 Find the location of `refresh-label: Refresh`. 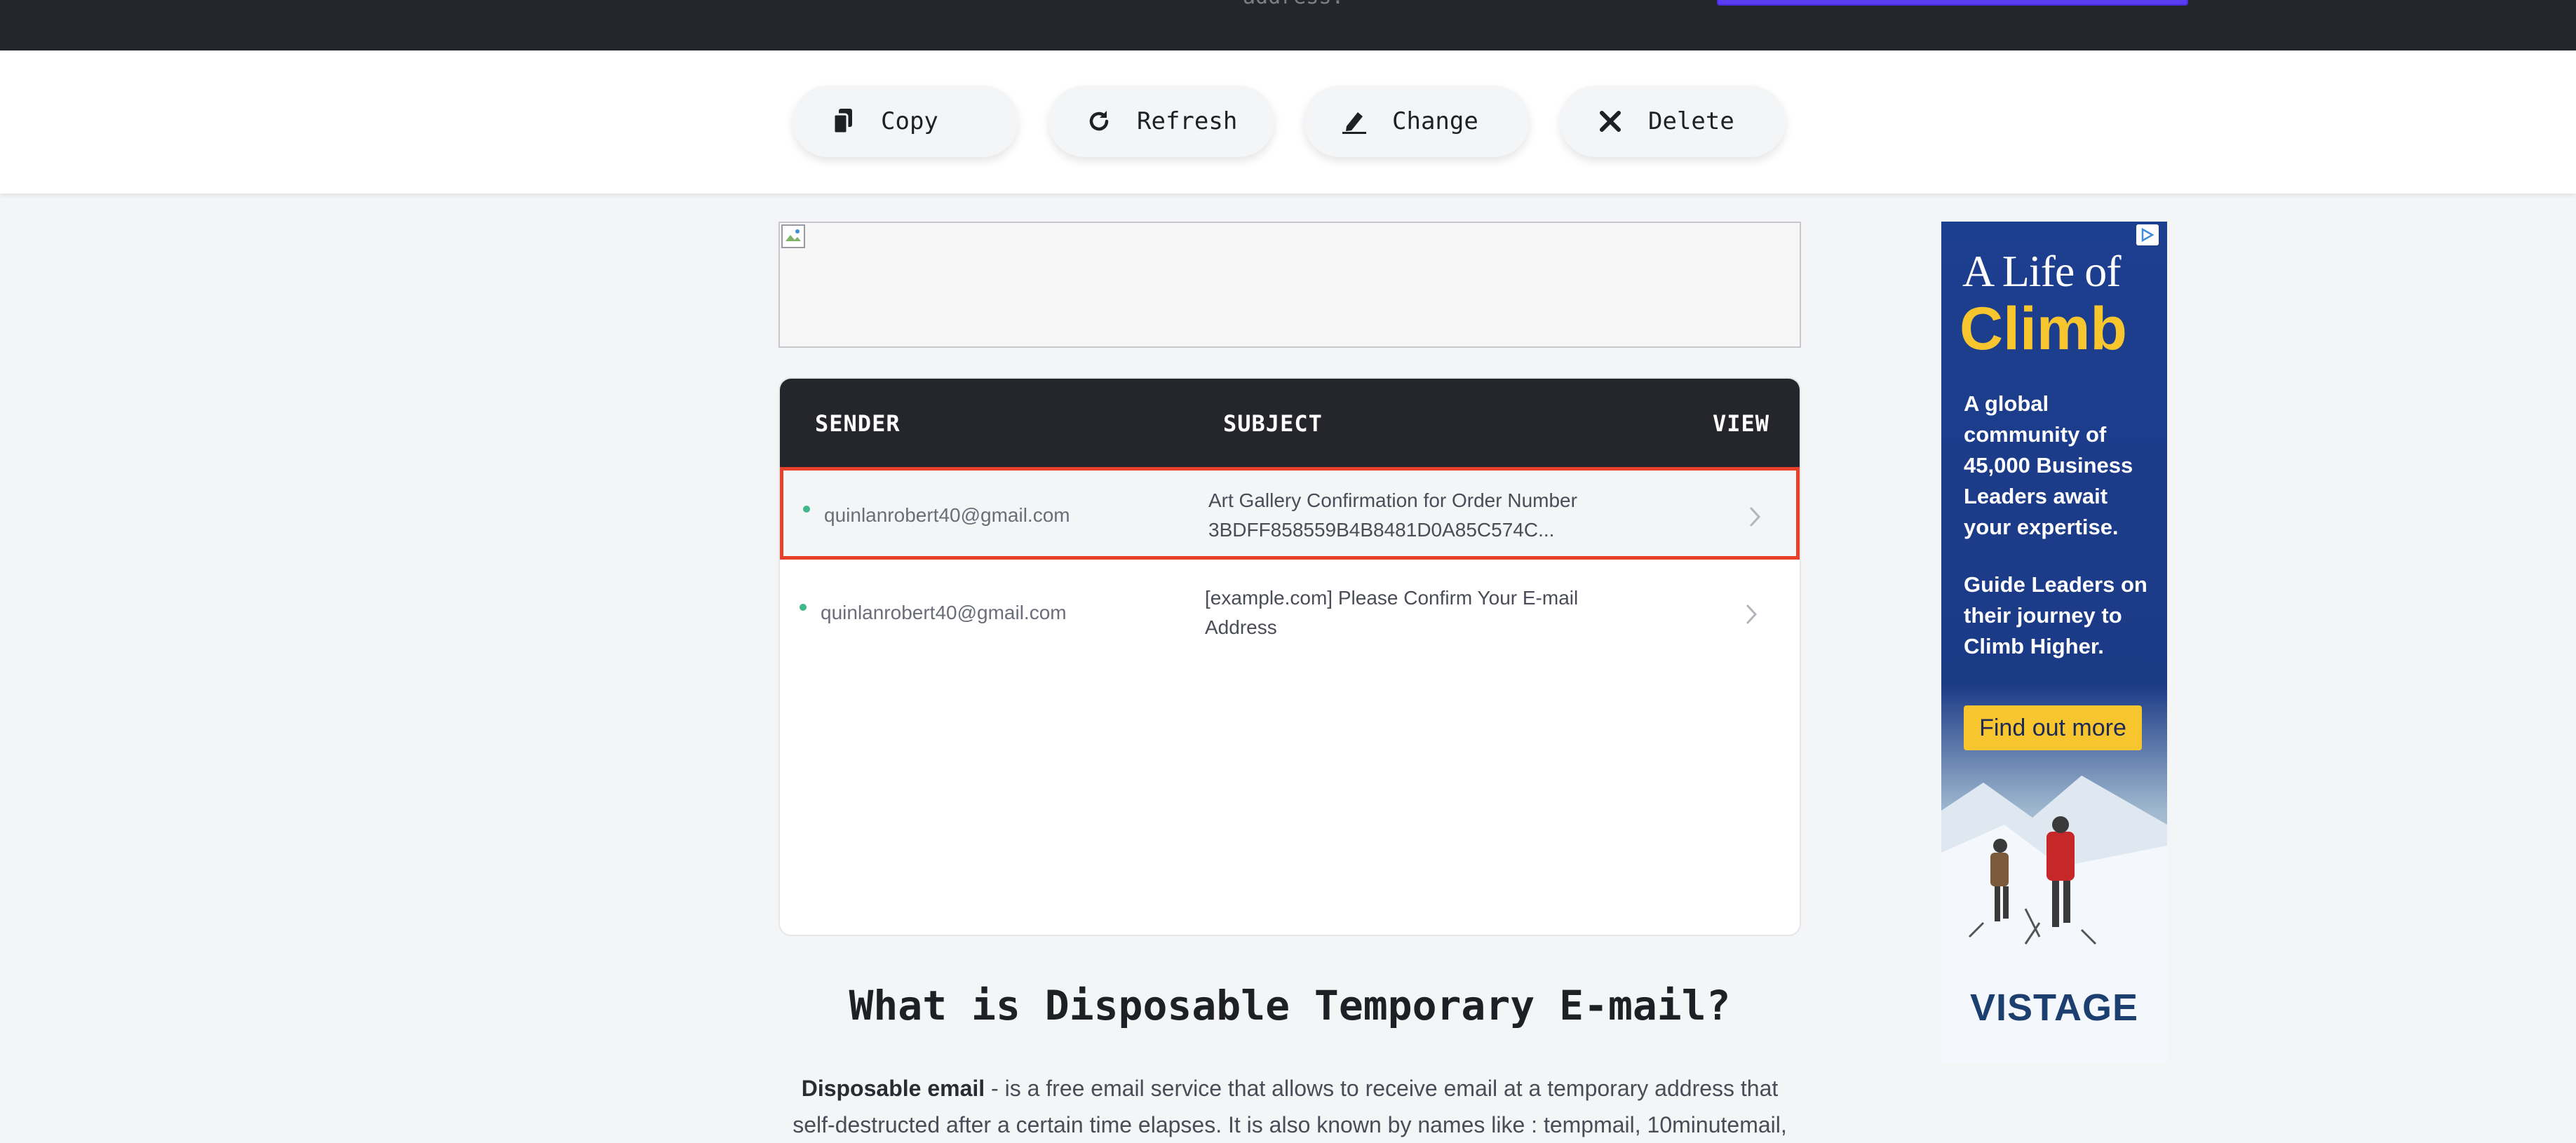

refresh-label: Refresh is located at coordinates (1187, 121).